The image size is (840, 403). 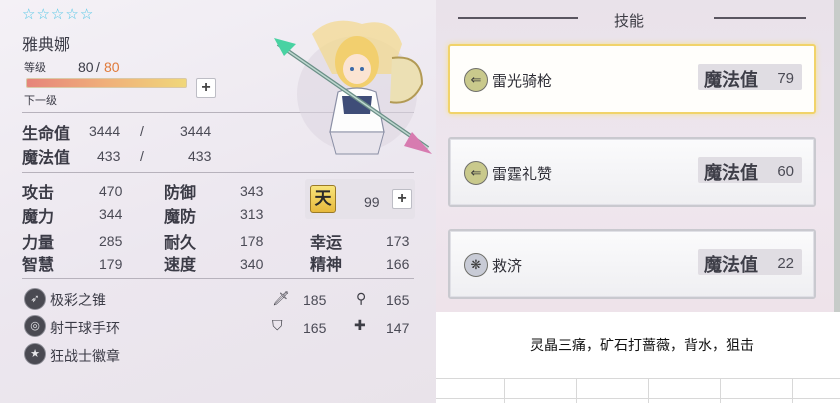 What do you see at coordinates (398, 300) in the screenshot?
I see `wand-value: 165` at bounding box center [398, 300].